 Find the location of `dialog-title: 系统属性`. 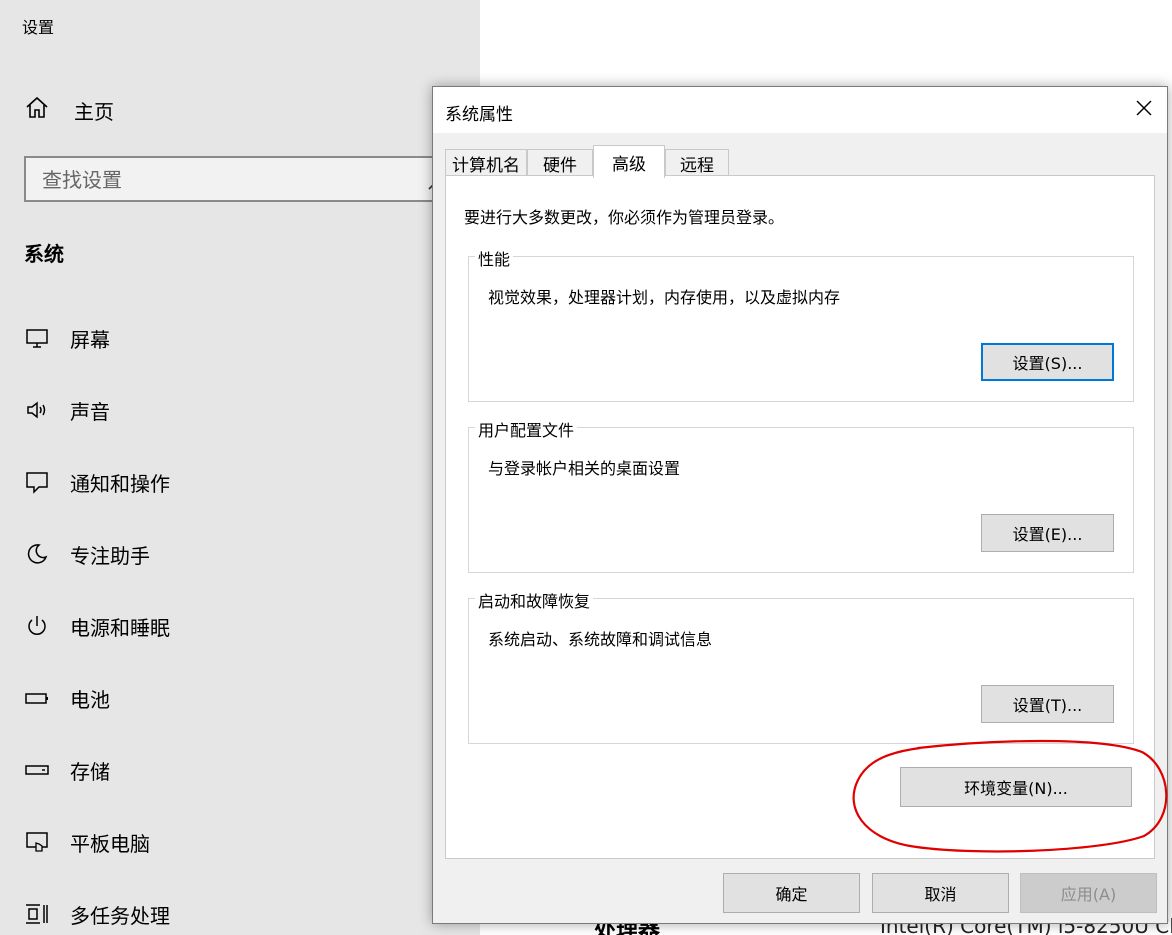

dialog-title: 系统属性 is located at coordinates (479, 115).